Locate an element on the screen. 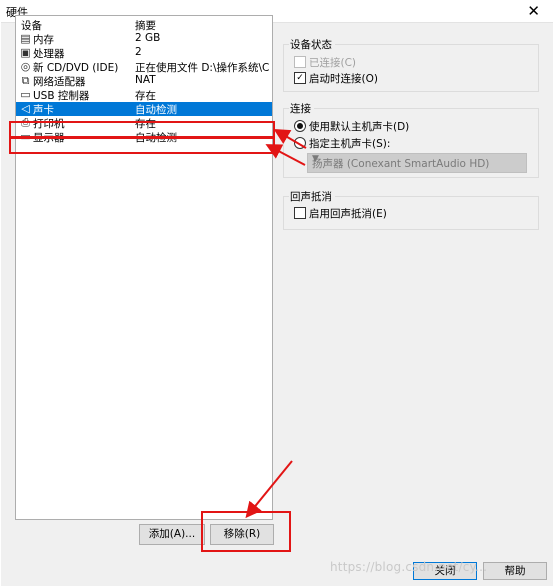  arrow-to-sound-card is located at coordinates (290, 138).